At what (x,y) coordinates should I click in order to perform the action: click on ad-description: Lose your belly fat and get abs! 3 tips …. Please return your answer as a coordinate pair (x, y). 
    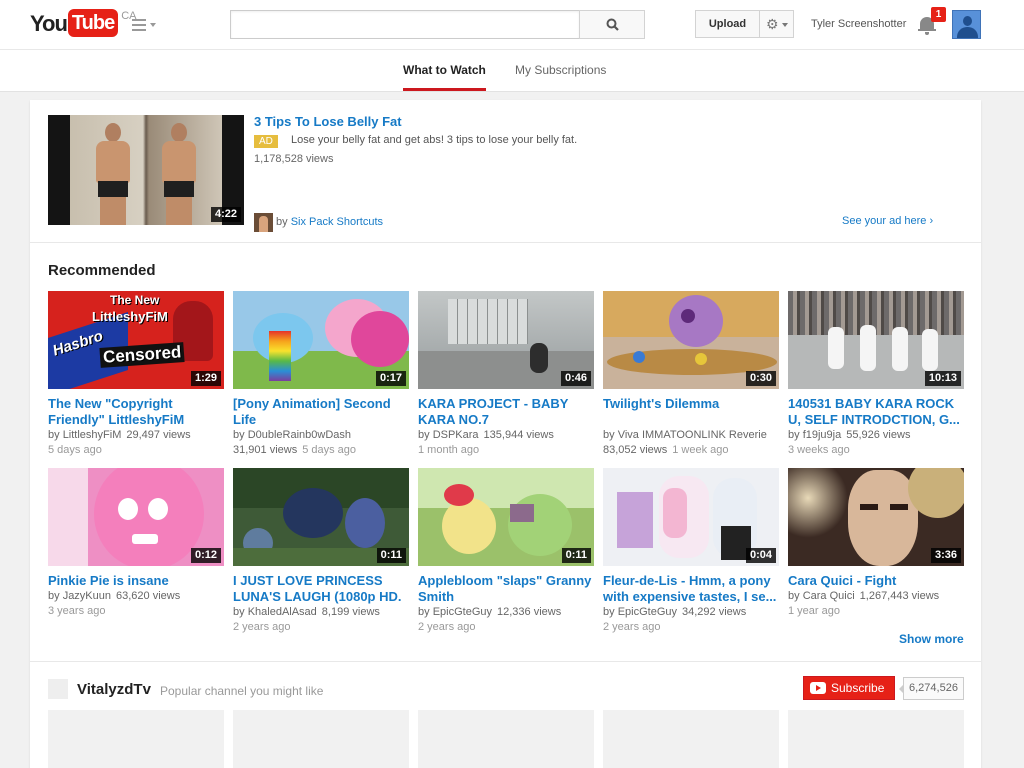
    Looking at the image, I should click on (434, 140).